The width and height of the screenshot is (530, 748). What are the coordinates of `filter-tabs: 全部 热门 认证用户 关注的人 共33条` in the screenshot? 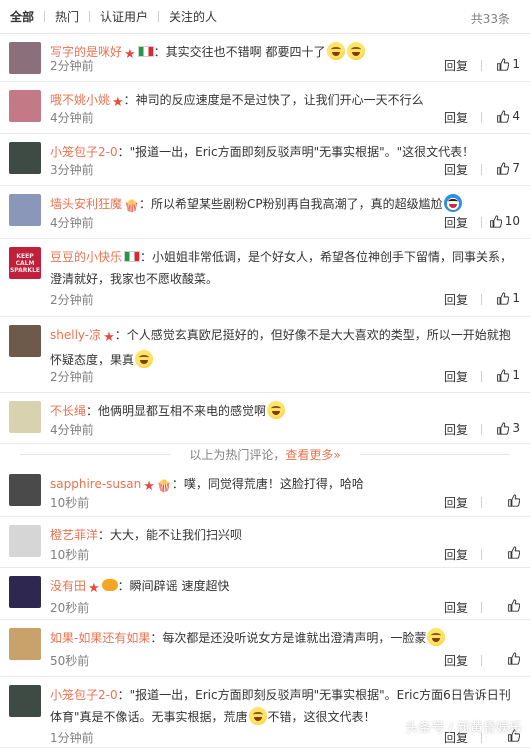 It's located at (265, 17).